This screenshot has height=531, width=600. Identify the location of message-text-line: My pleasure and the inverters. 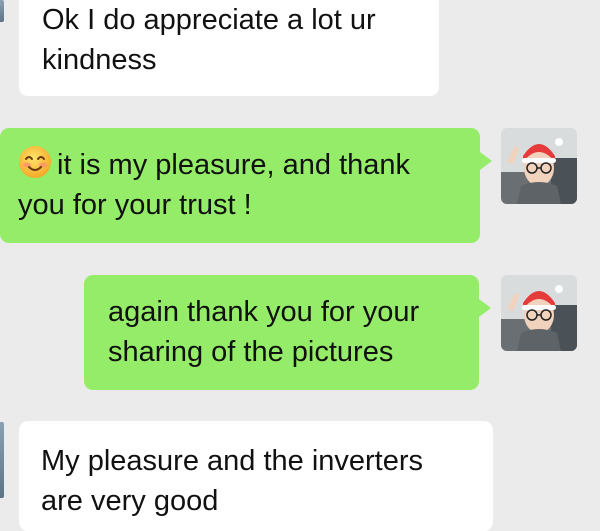
(232, 461).